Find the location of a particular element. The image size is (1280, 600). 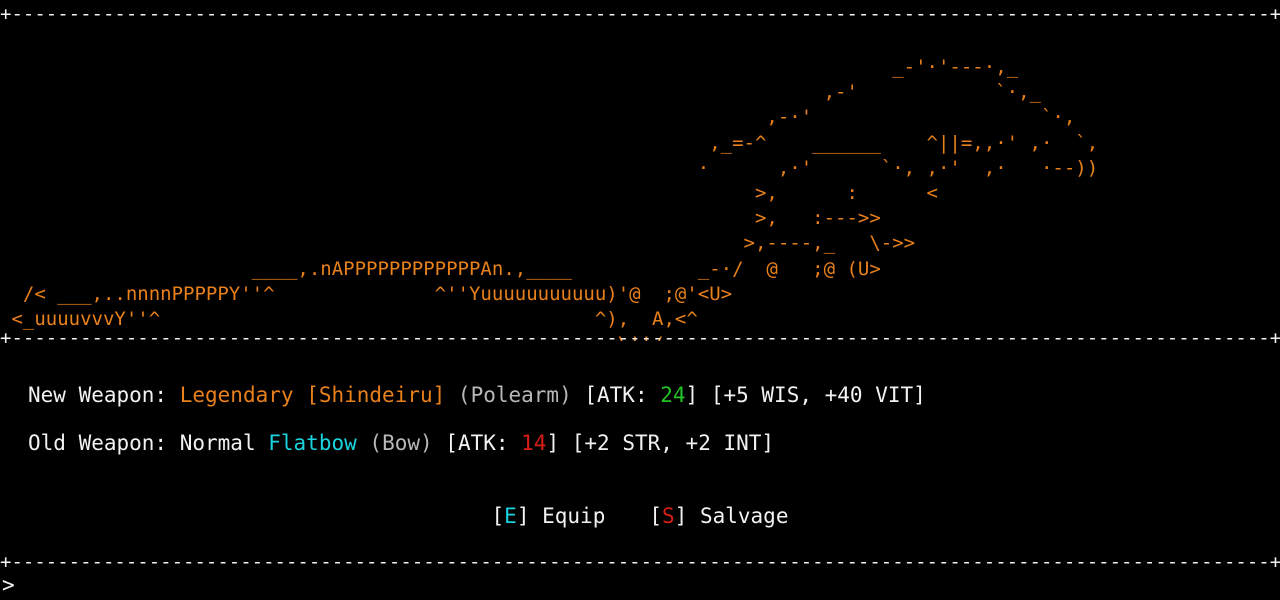

new-weapon-atk-value: 24 is located at coordinates (673, 395).